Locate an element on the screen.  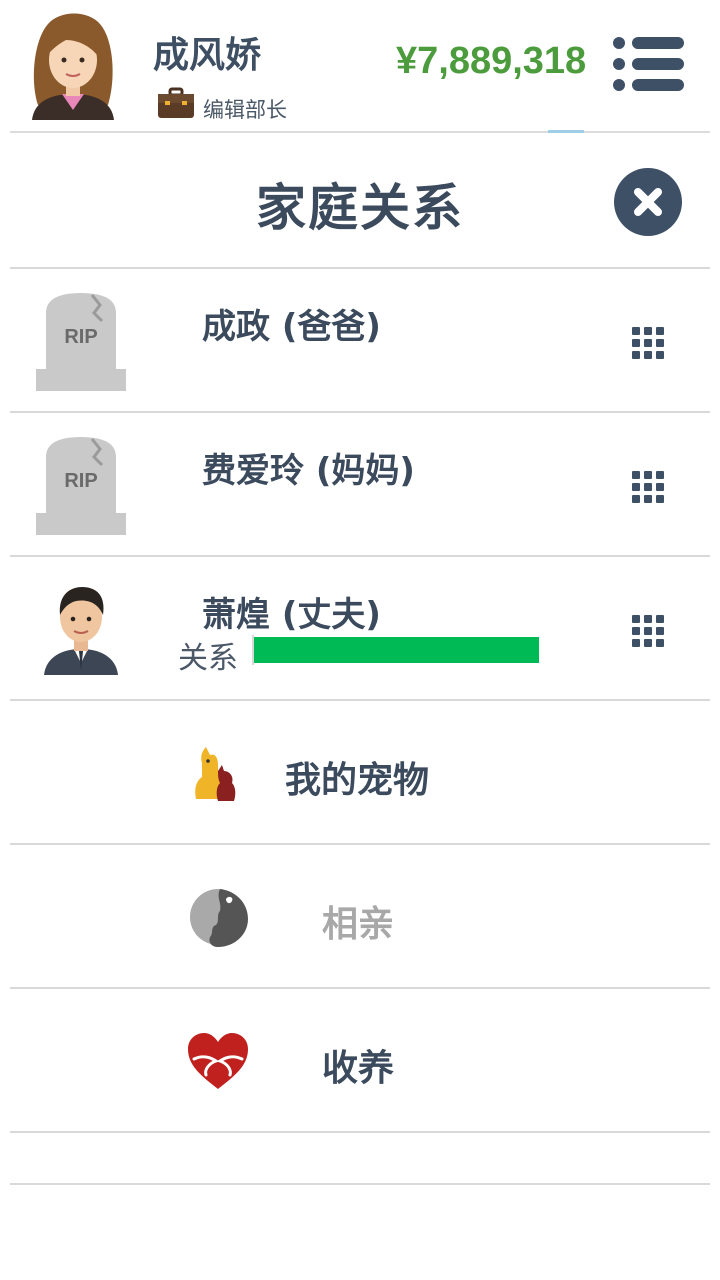
family-member-row: RIP 成政 (爸爸) is located at coordinates (360, 340).